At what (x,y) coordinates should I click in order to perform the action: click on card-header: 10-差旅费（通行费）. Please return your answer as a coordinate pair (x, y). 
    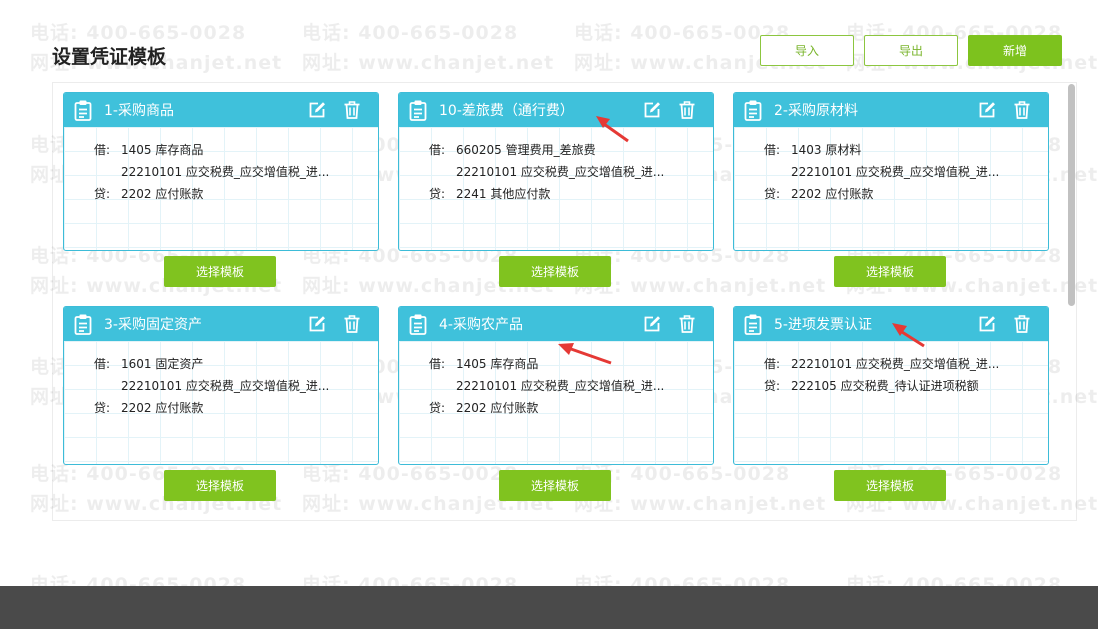
    Looking at the image, I should click on (556, 110).